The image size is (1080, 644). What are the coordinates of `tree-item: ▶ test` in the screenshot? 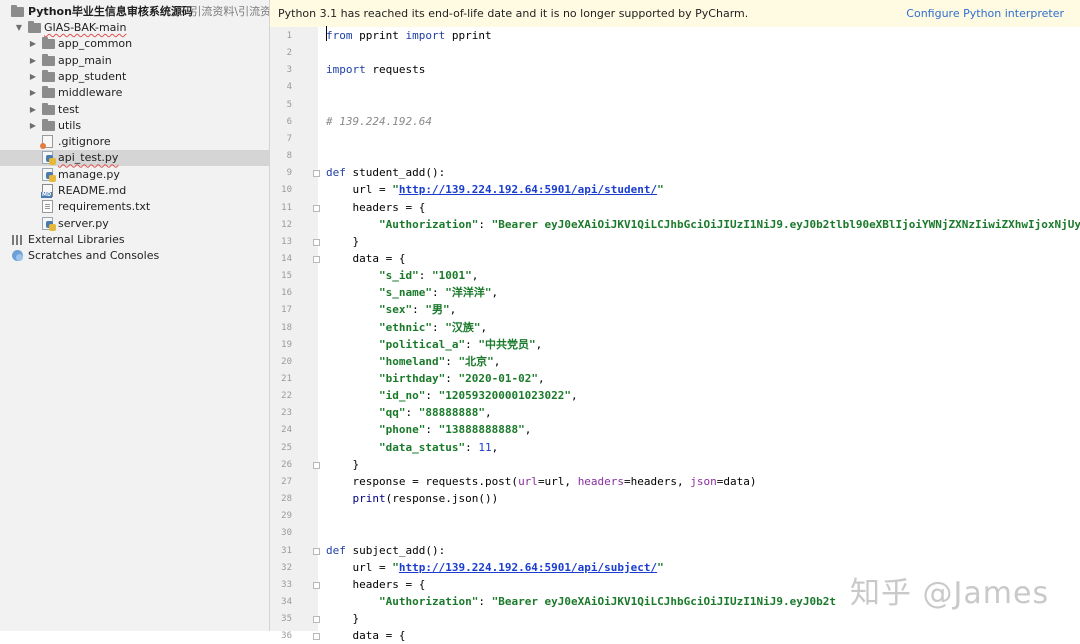 It's located at (134, 110).